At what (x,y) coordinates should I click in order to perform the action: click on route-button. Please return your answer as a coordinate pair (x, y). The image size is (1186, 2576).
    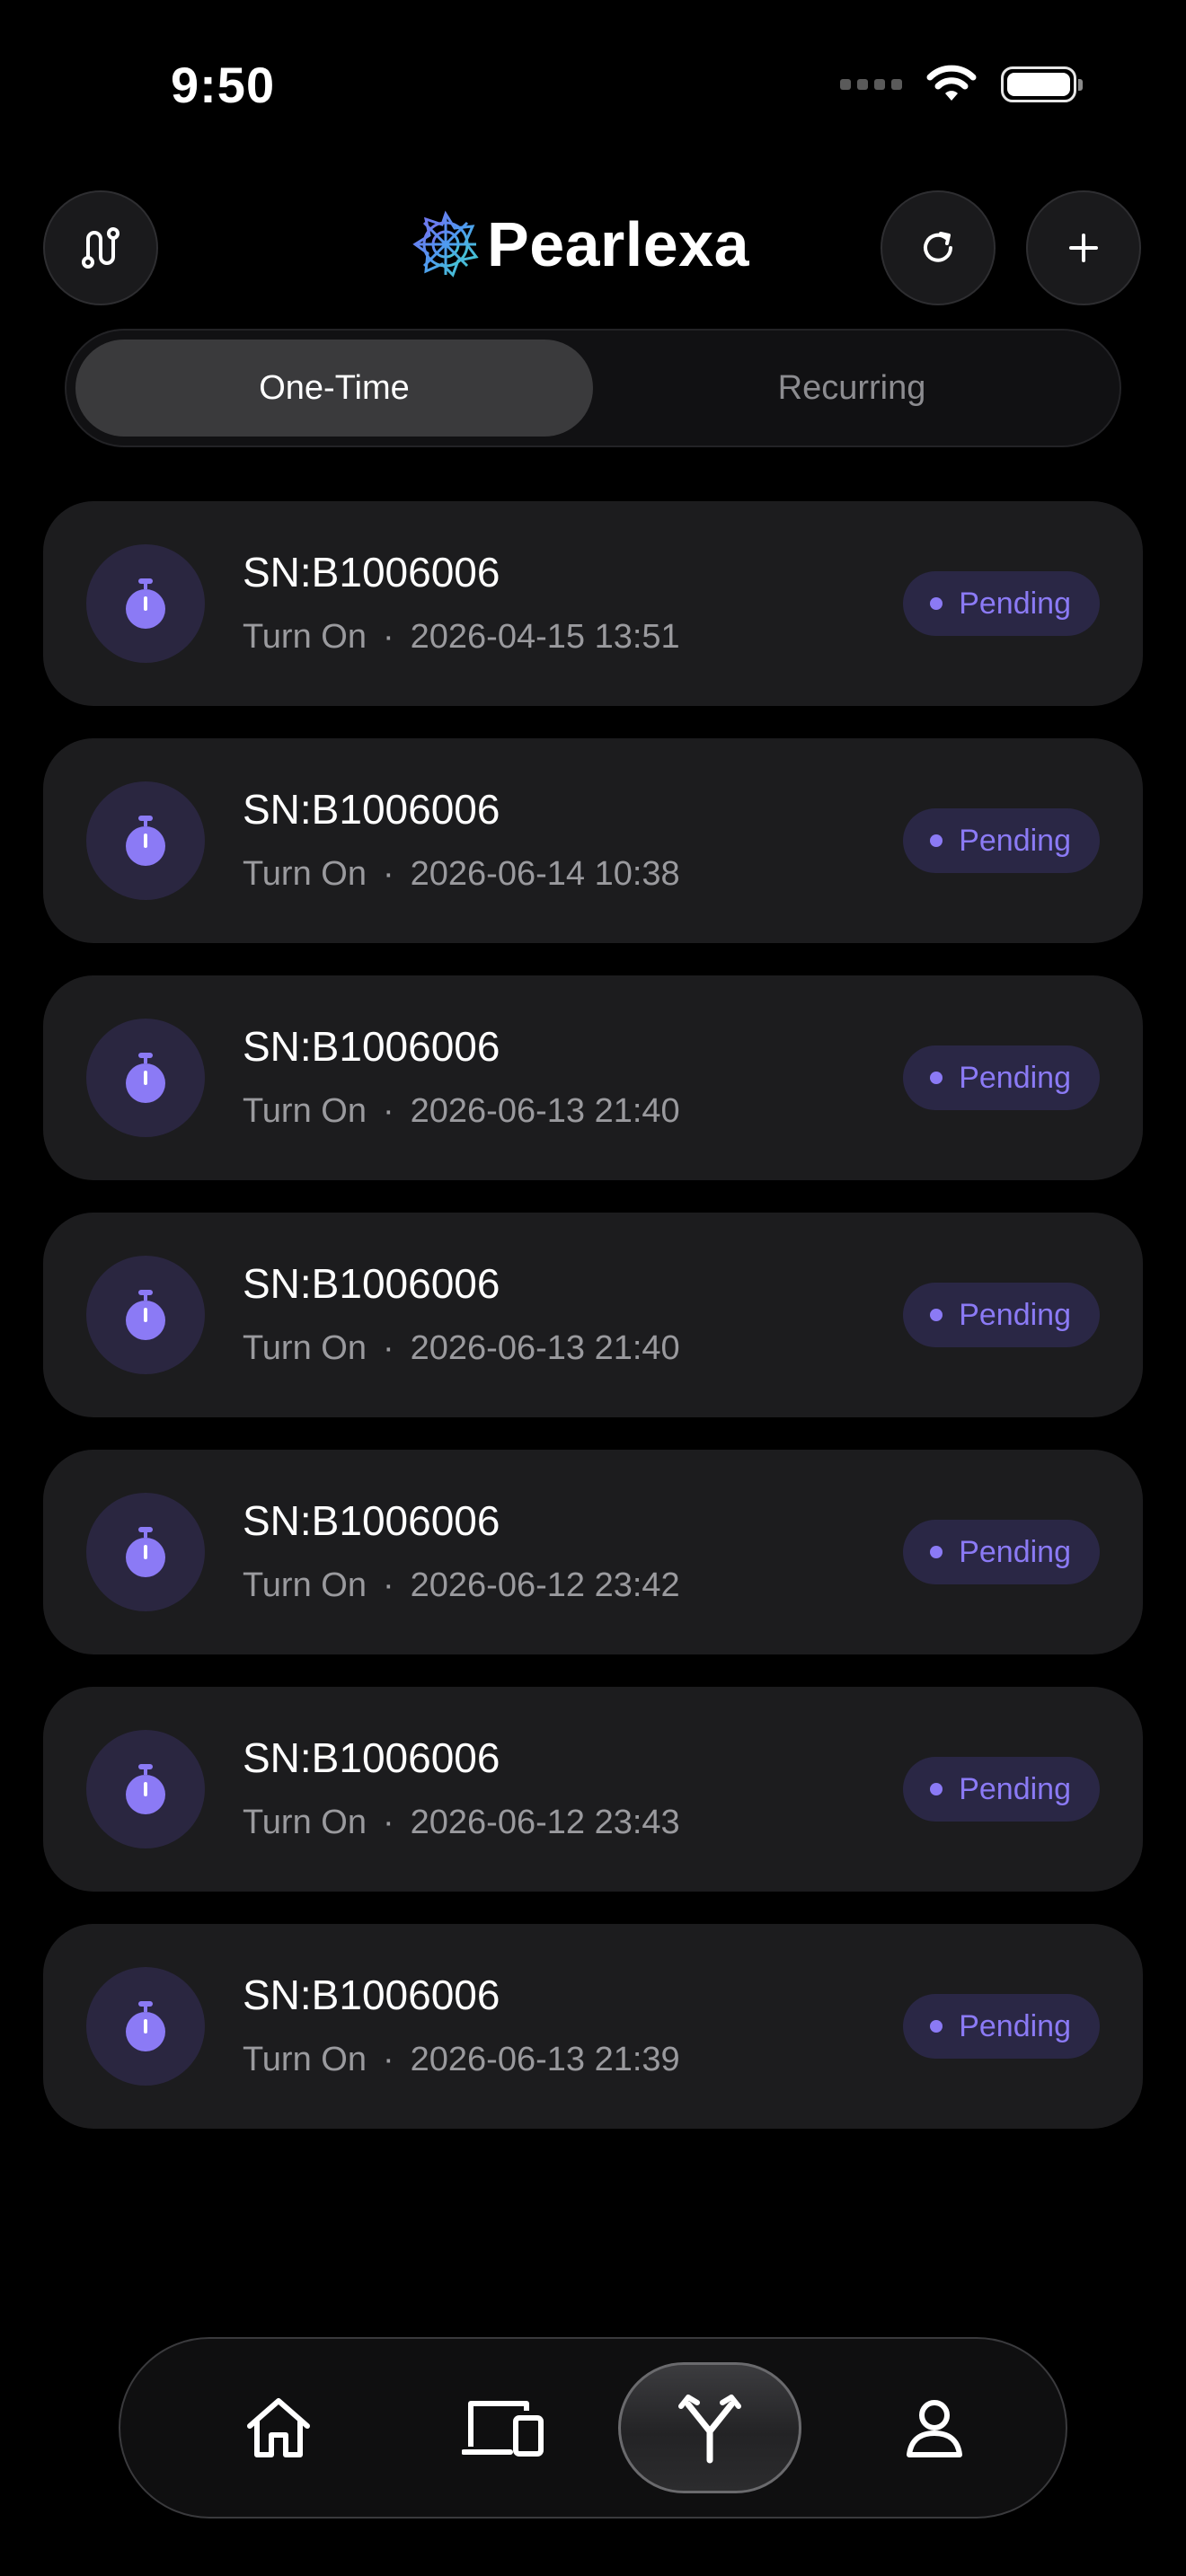
    Looking at the image, I should click on (100, 247).